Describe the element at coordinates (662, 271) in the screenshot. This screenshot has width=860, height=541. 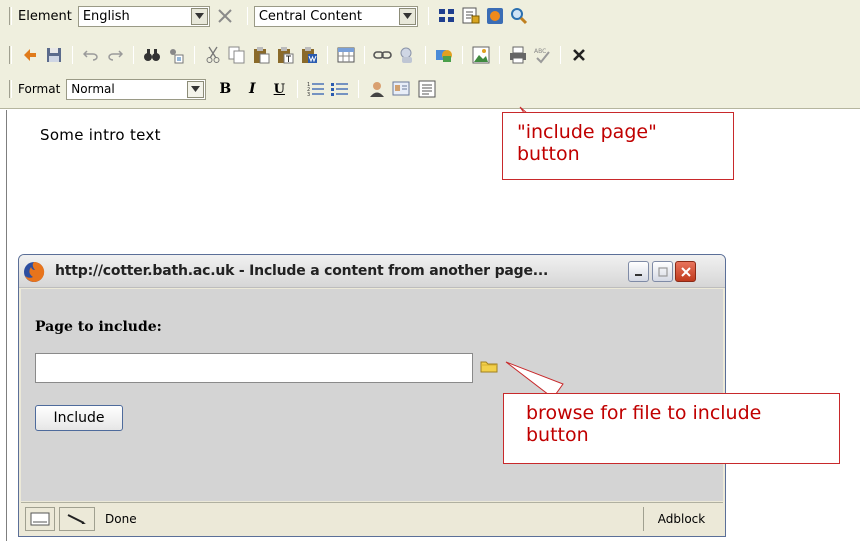
I see `maximize-button` at that location.